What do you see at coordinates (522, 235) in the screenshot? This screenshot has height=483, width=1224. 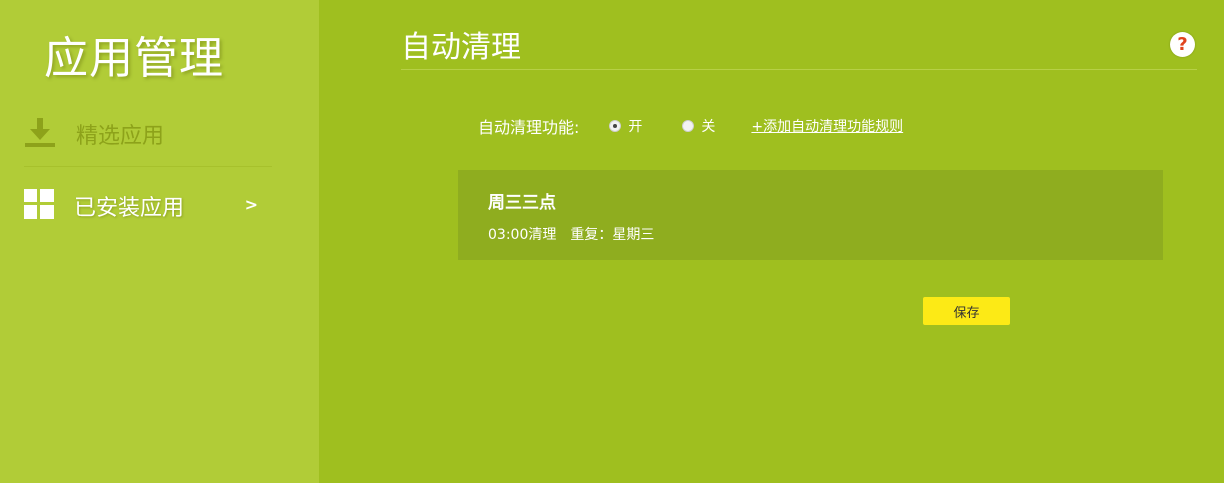 I see `rule-time: 03:00清理` at bounding box center [522, 235].